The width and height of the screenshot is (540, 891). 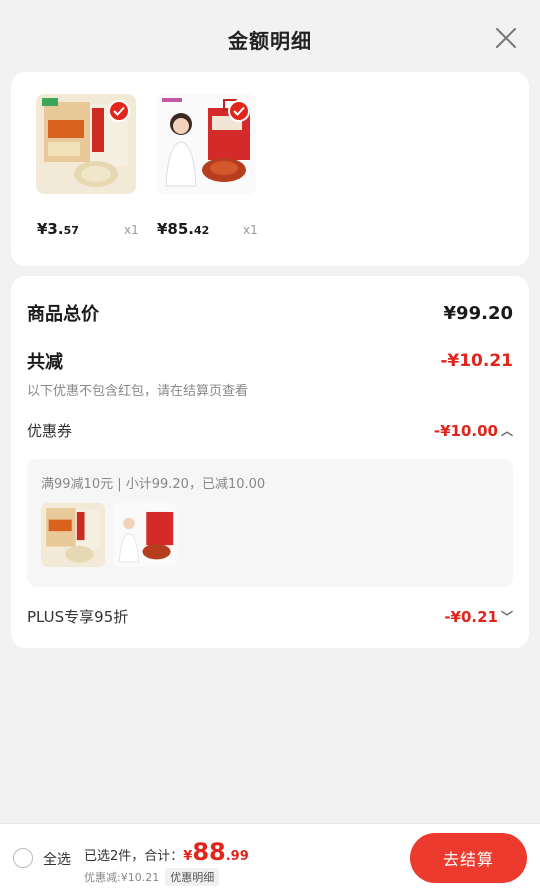 What do you see at coordinates (78, 617) in the screenshot?
I see `plus-label: PLUS专享95折` at bounding box center [78, 617].